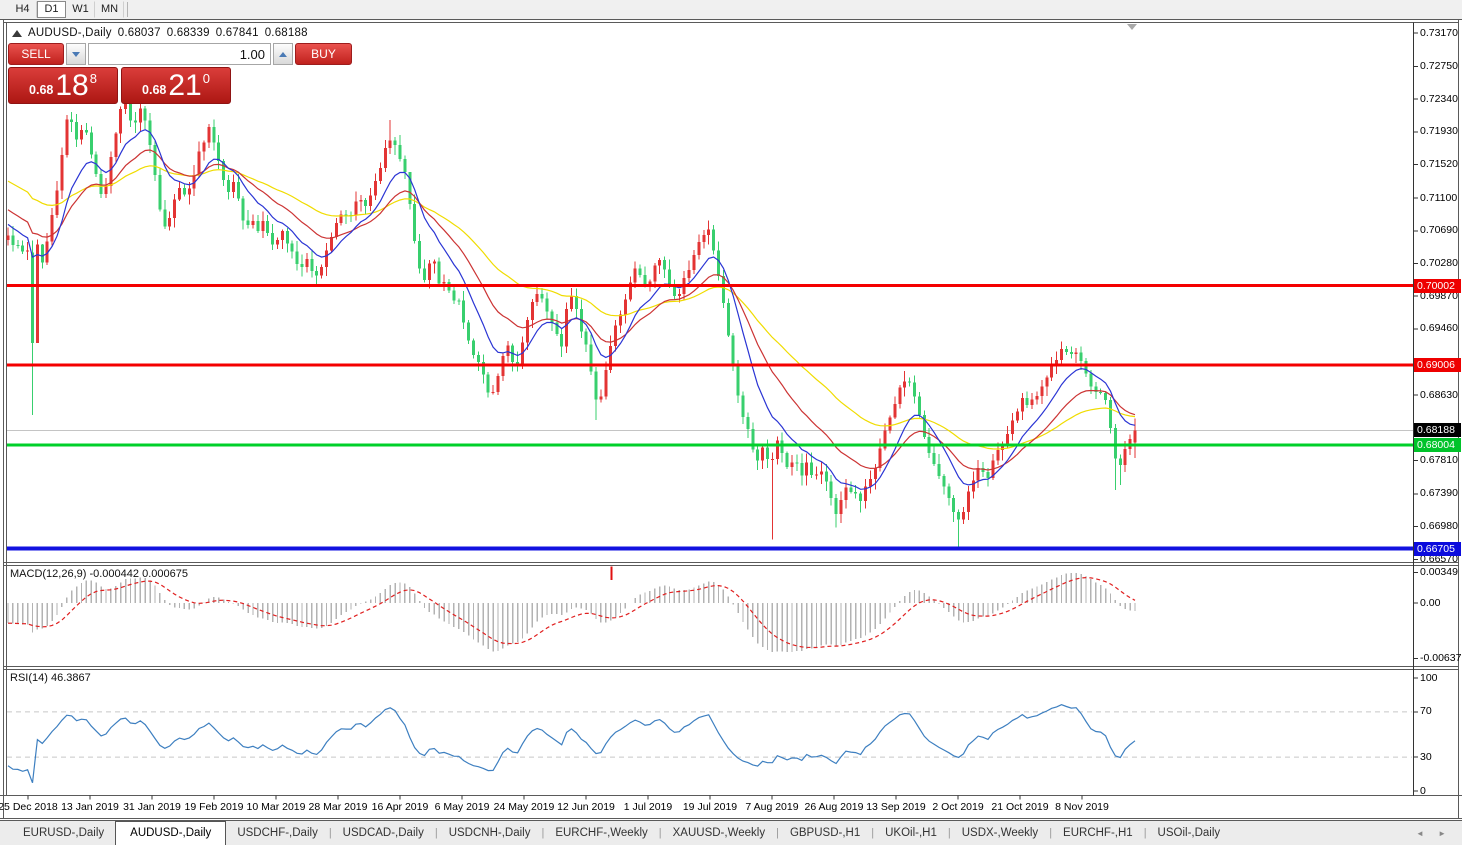 The width and height of the screenshot is (1462, 845). I want to click on tab-audusd-daily: AUDUSD-,Daily, so click(171, 833).